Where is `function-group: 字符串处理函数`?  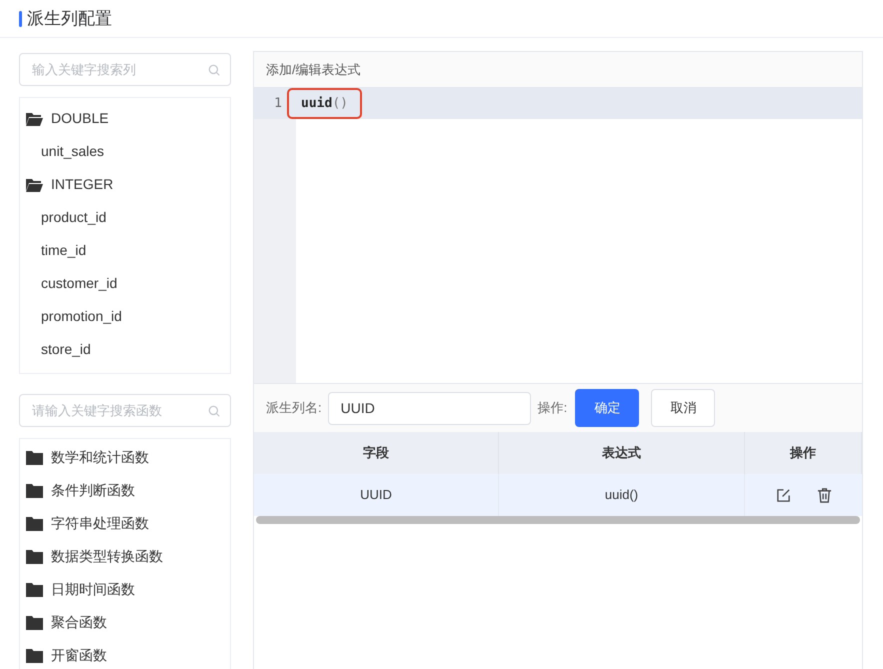 function-group: 字符串处理函数 is located at coordinates (125, 523).